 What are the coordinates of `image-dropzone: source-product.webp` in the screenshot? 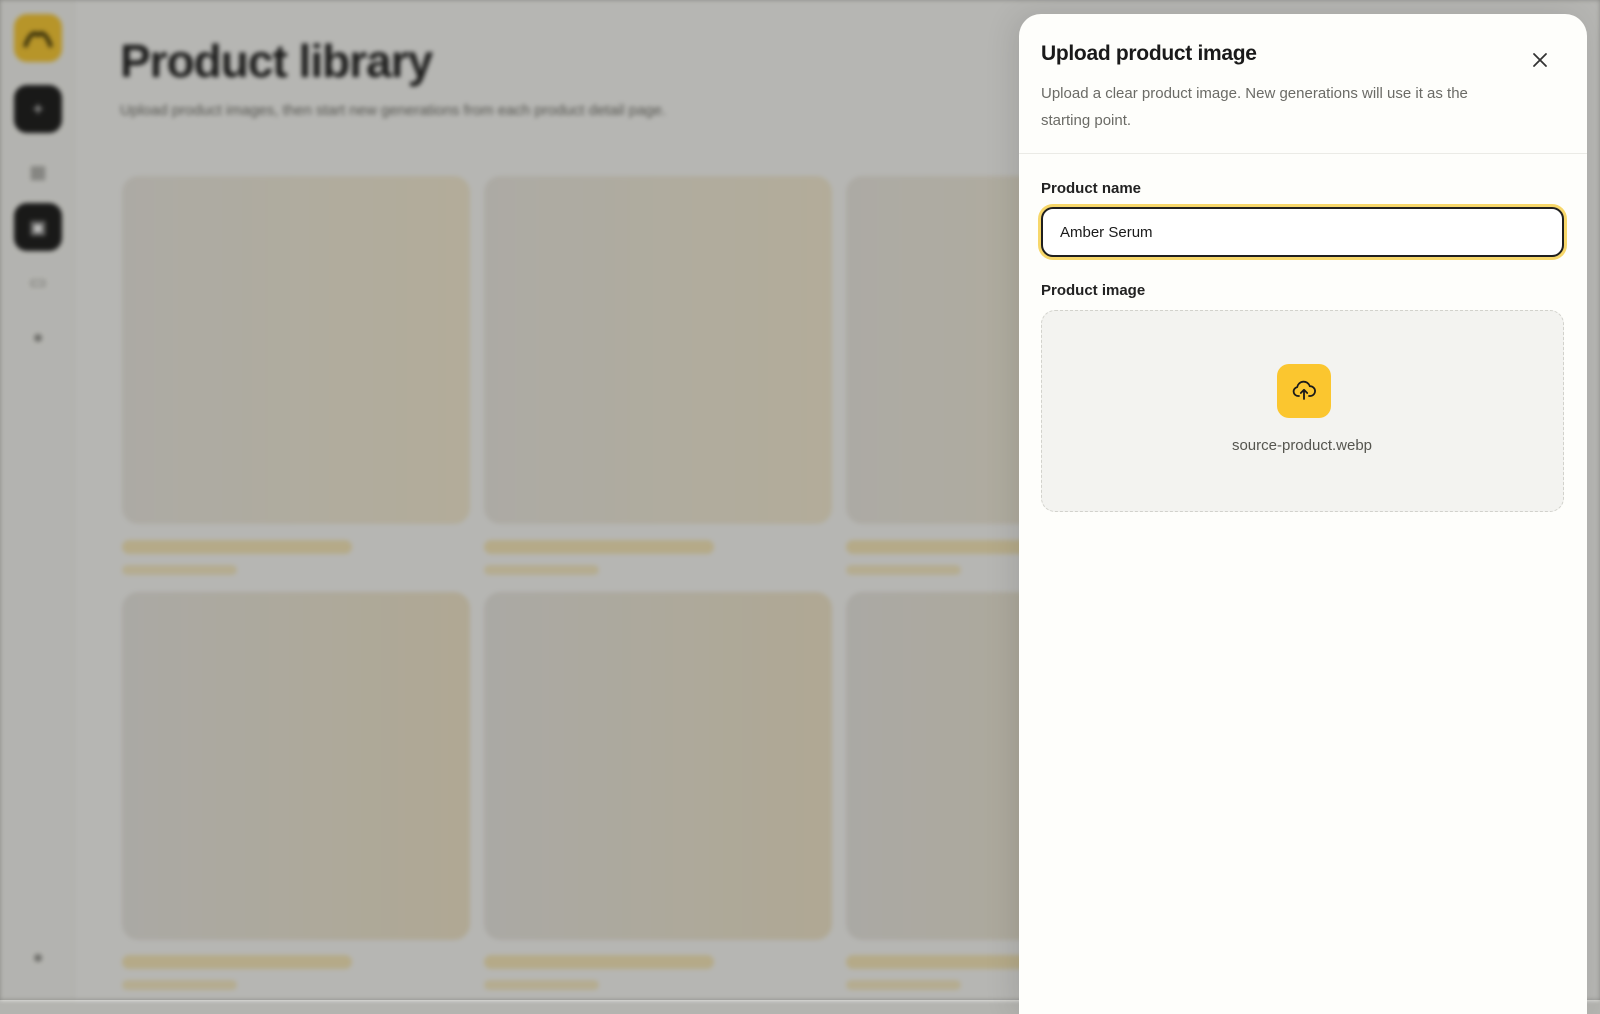 It's located at (1302, 411).